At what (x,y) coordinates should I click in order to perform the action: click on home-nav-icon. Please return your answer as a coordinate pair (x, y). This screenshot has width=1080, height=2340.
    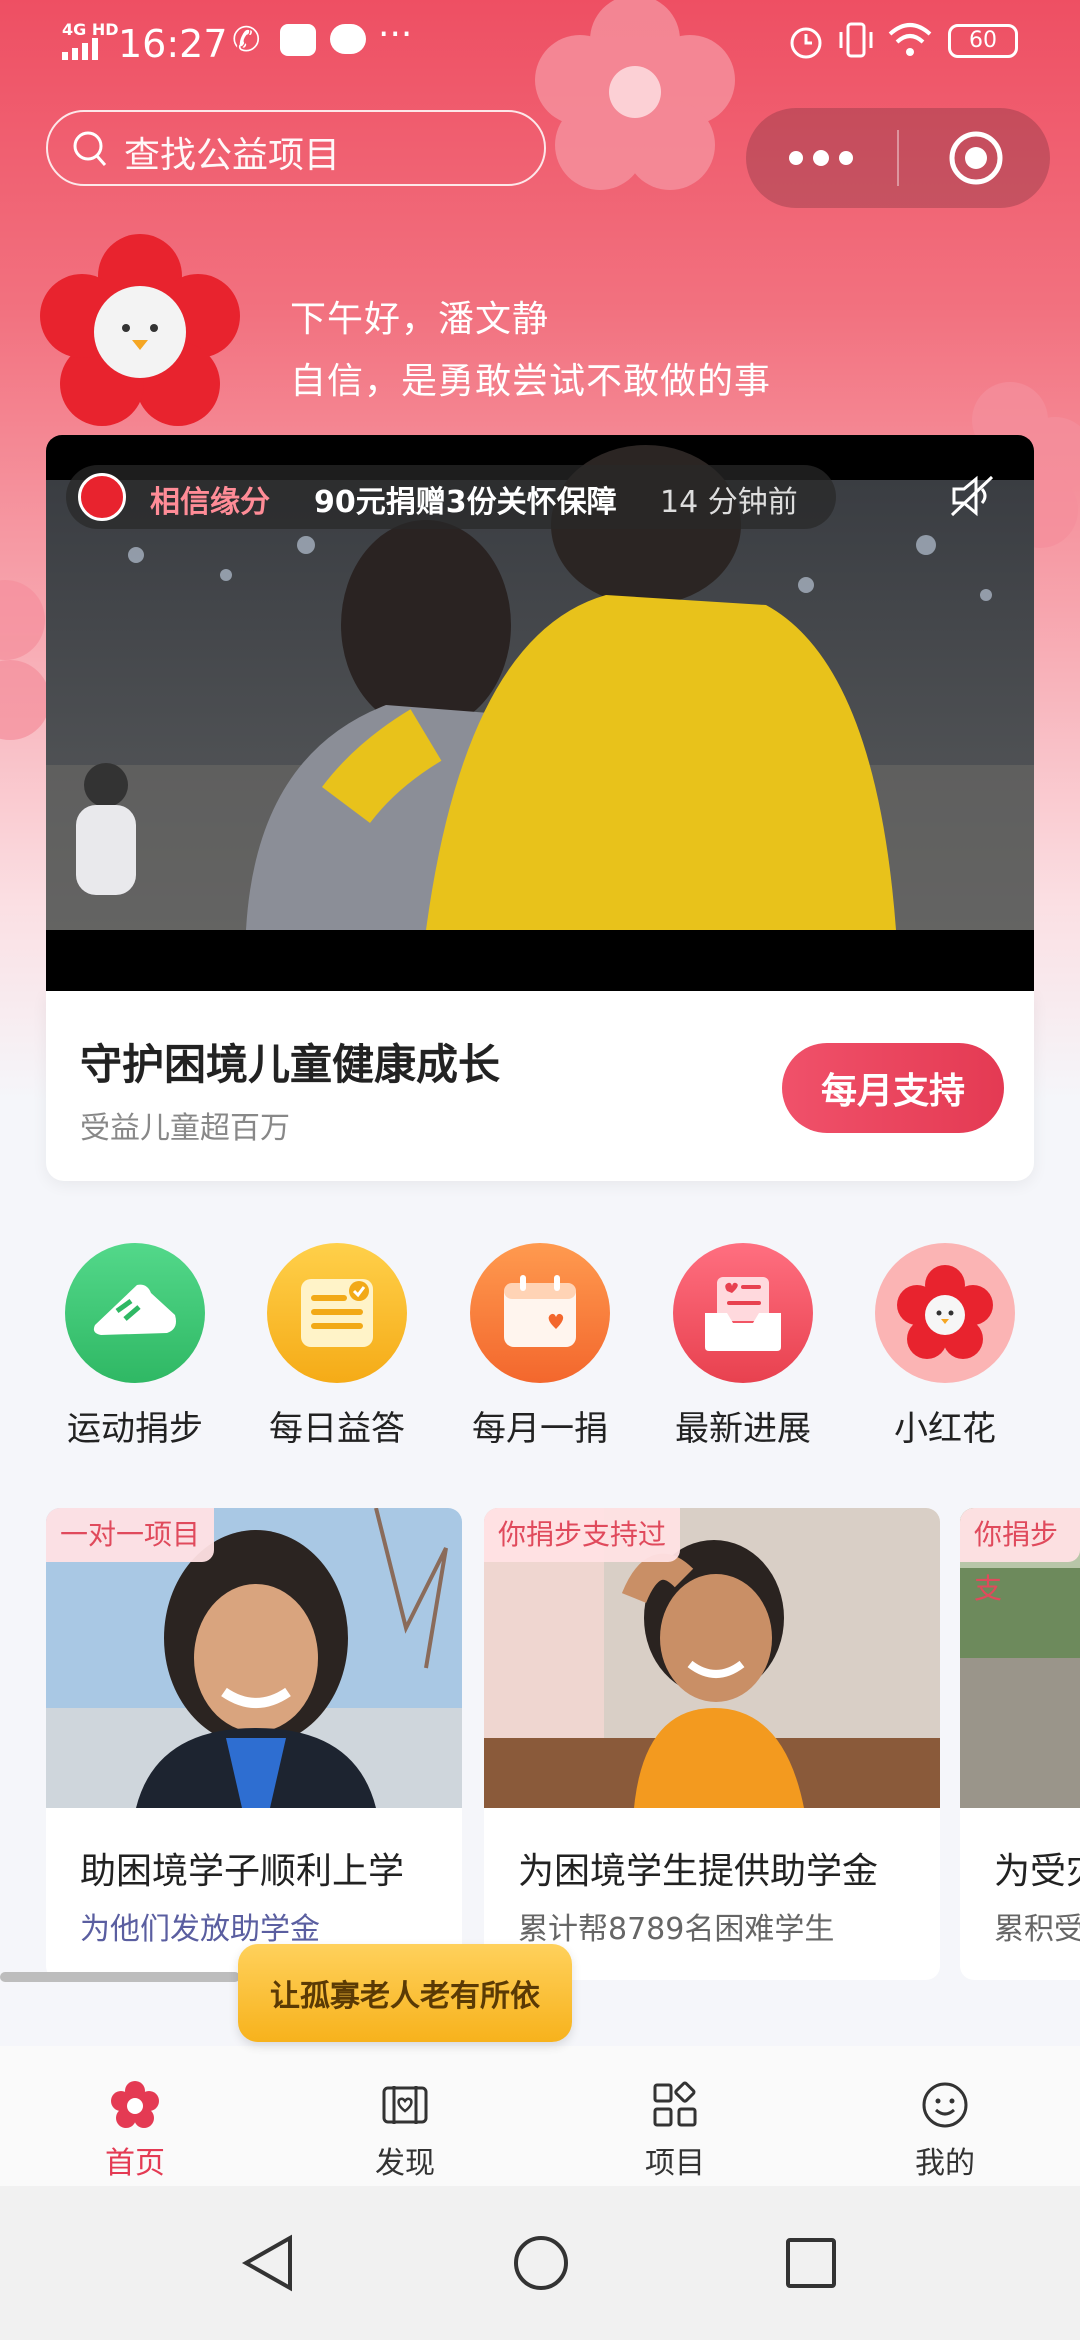
    Looking at the image, I should click on (541, 2263).